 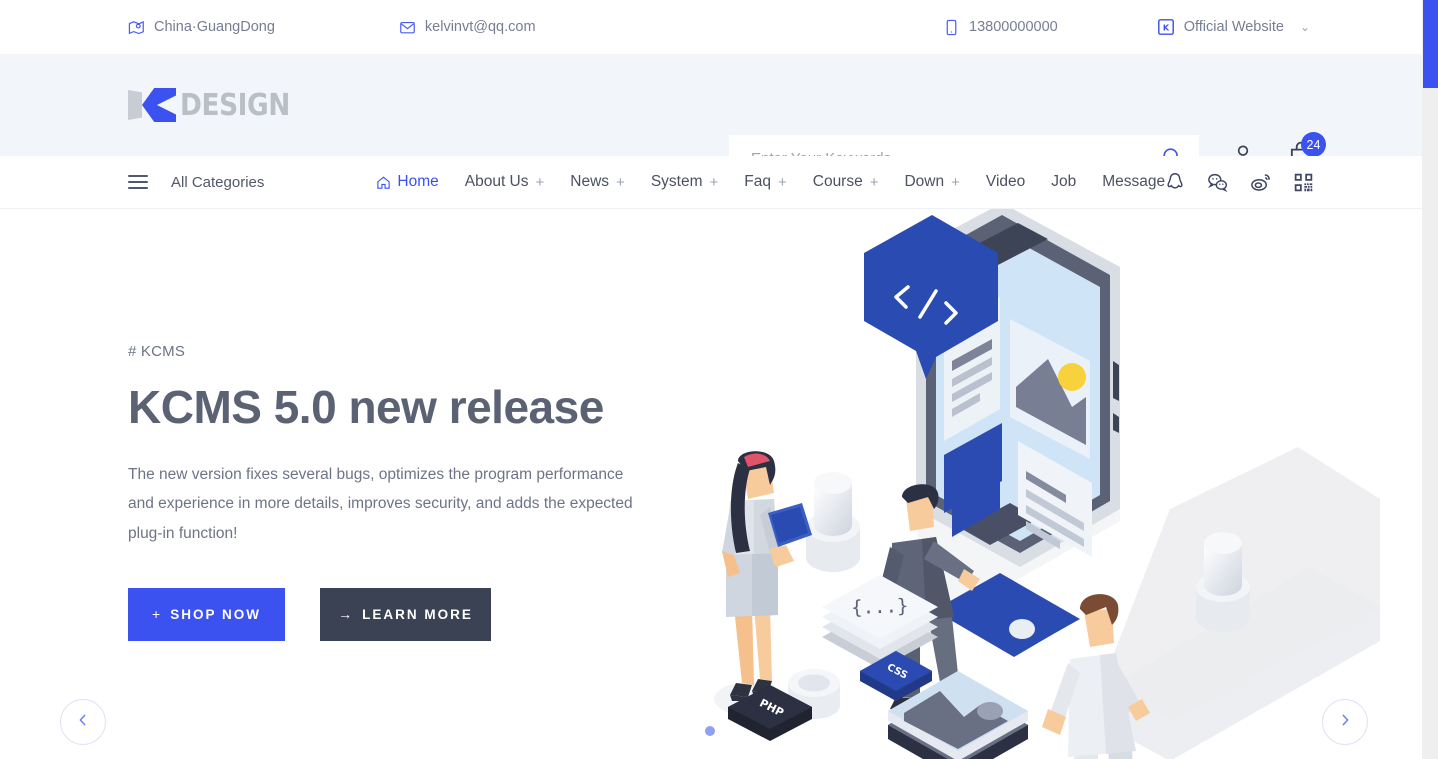 I want to click on cart-count-badge: 24, so click(x=1313, y=144).